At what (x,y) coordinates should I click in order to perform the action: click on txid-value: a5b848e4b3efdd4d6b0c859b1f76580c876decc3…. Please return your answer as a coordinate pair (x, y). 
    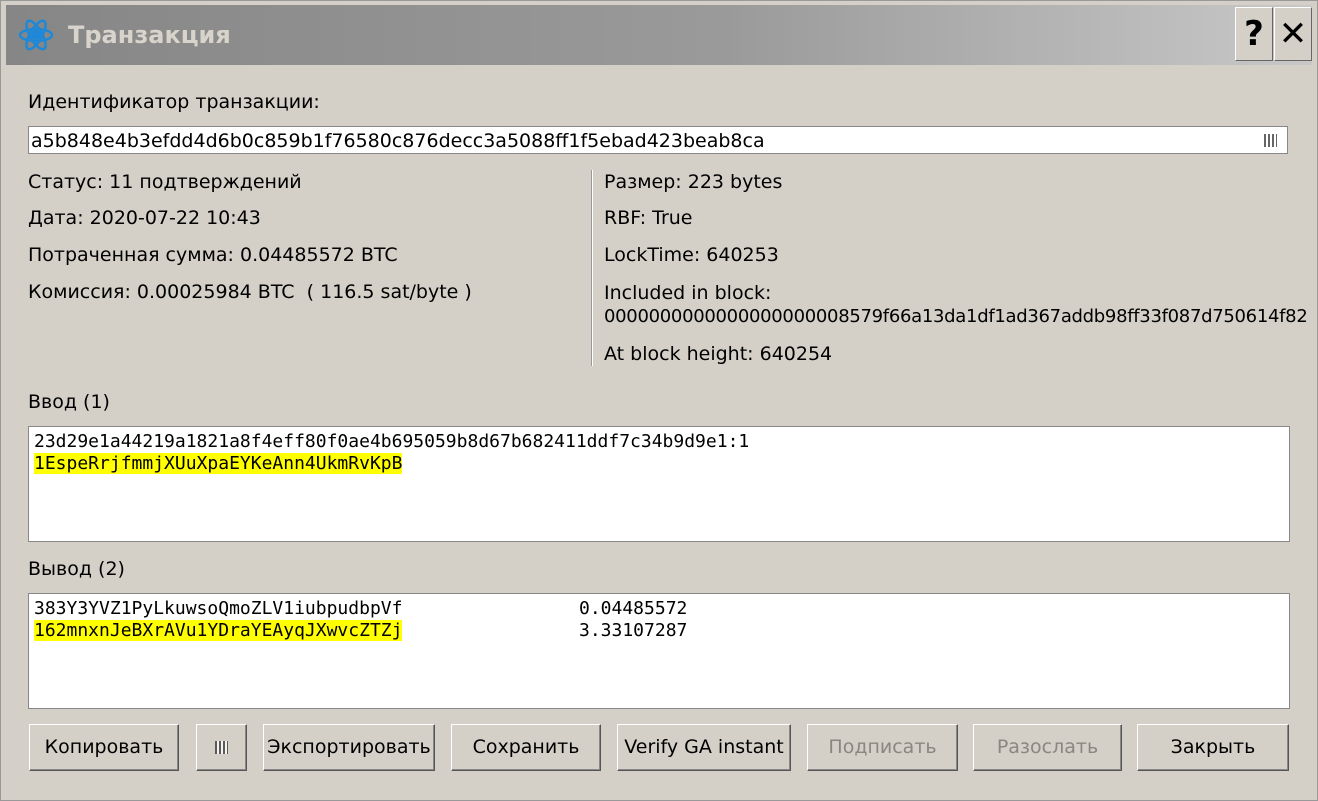
    Looking at the image, I should click on (398, 141).